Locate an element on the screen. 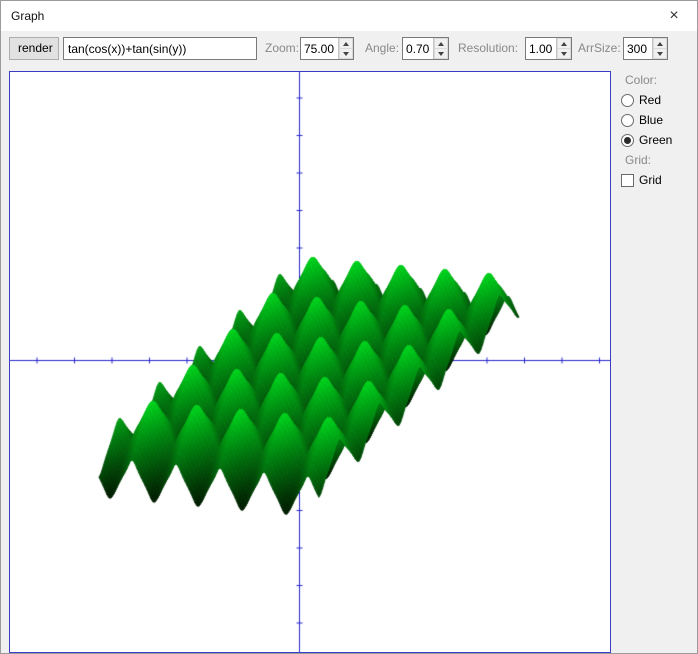  arrsize-label: ArrSize: is located at coordinates (599, 48).